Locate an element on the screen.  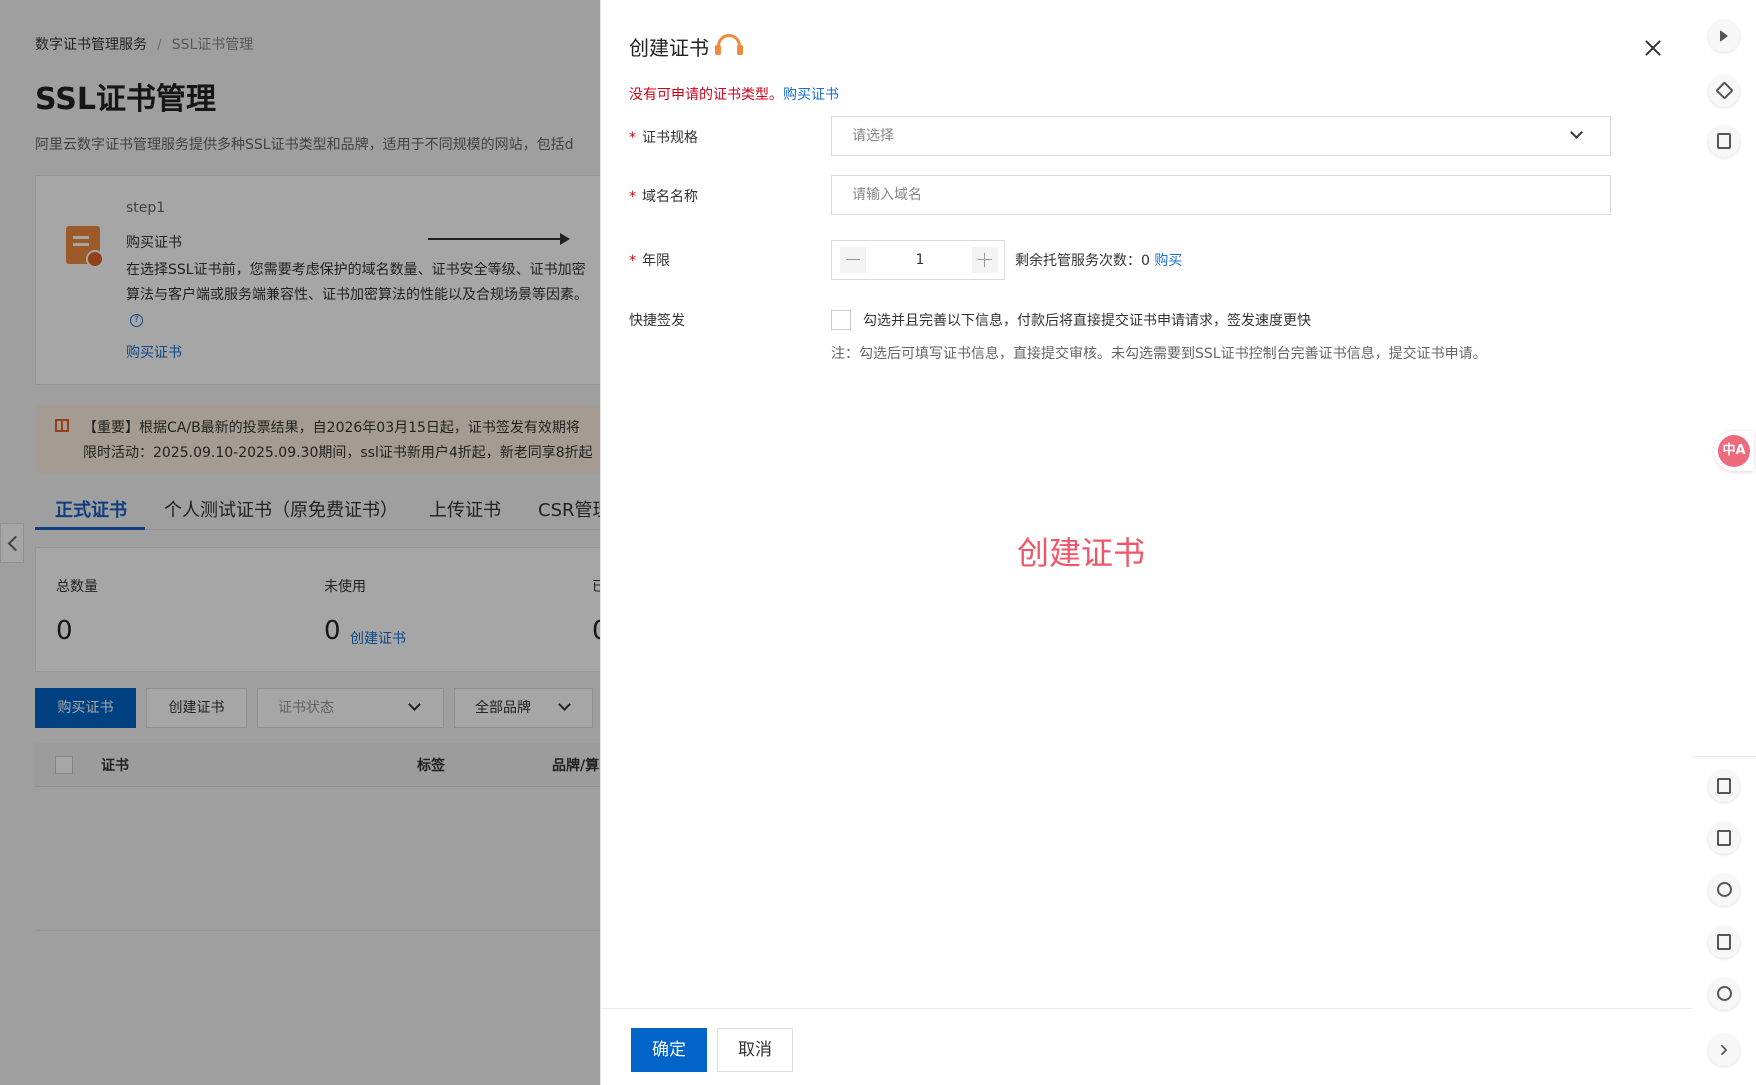
remaining-buy-link: 购买 is located at coordinates (1168, 261).